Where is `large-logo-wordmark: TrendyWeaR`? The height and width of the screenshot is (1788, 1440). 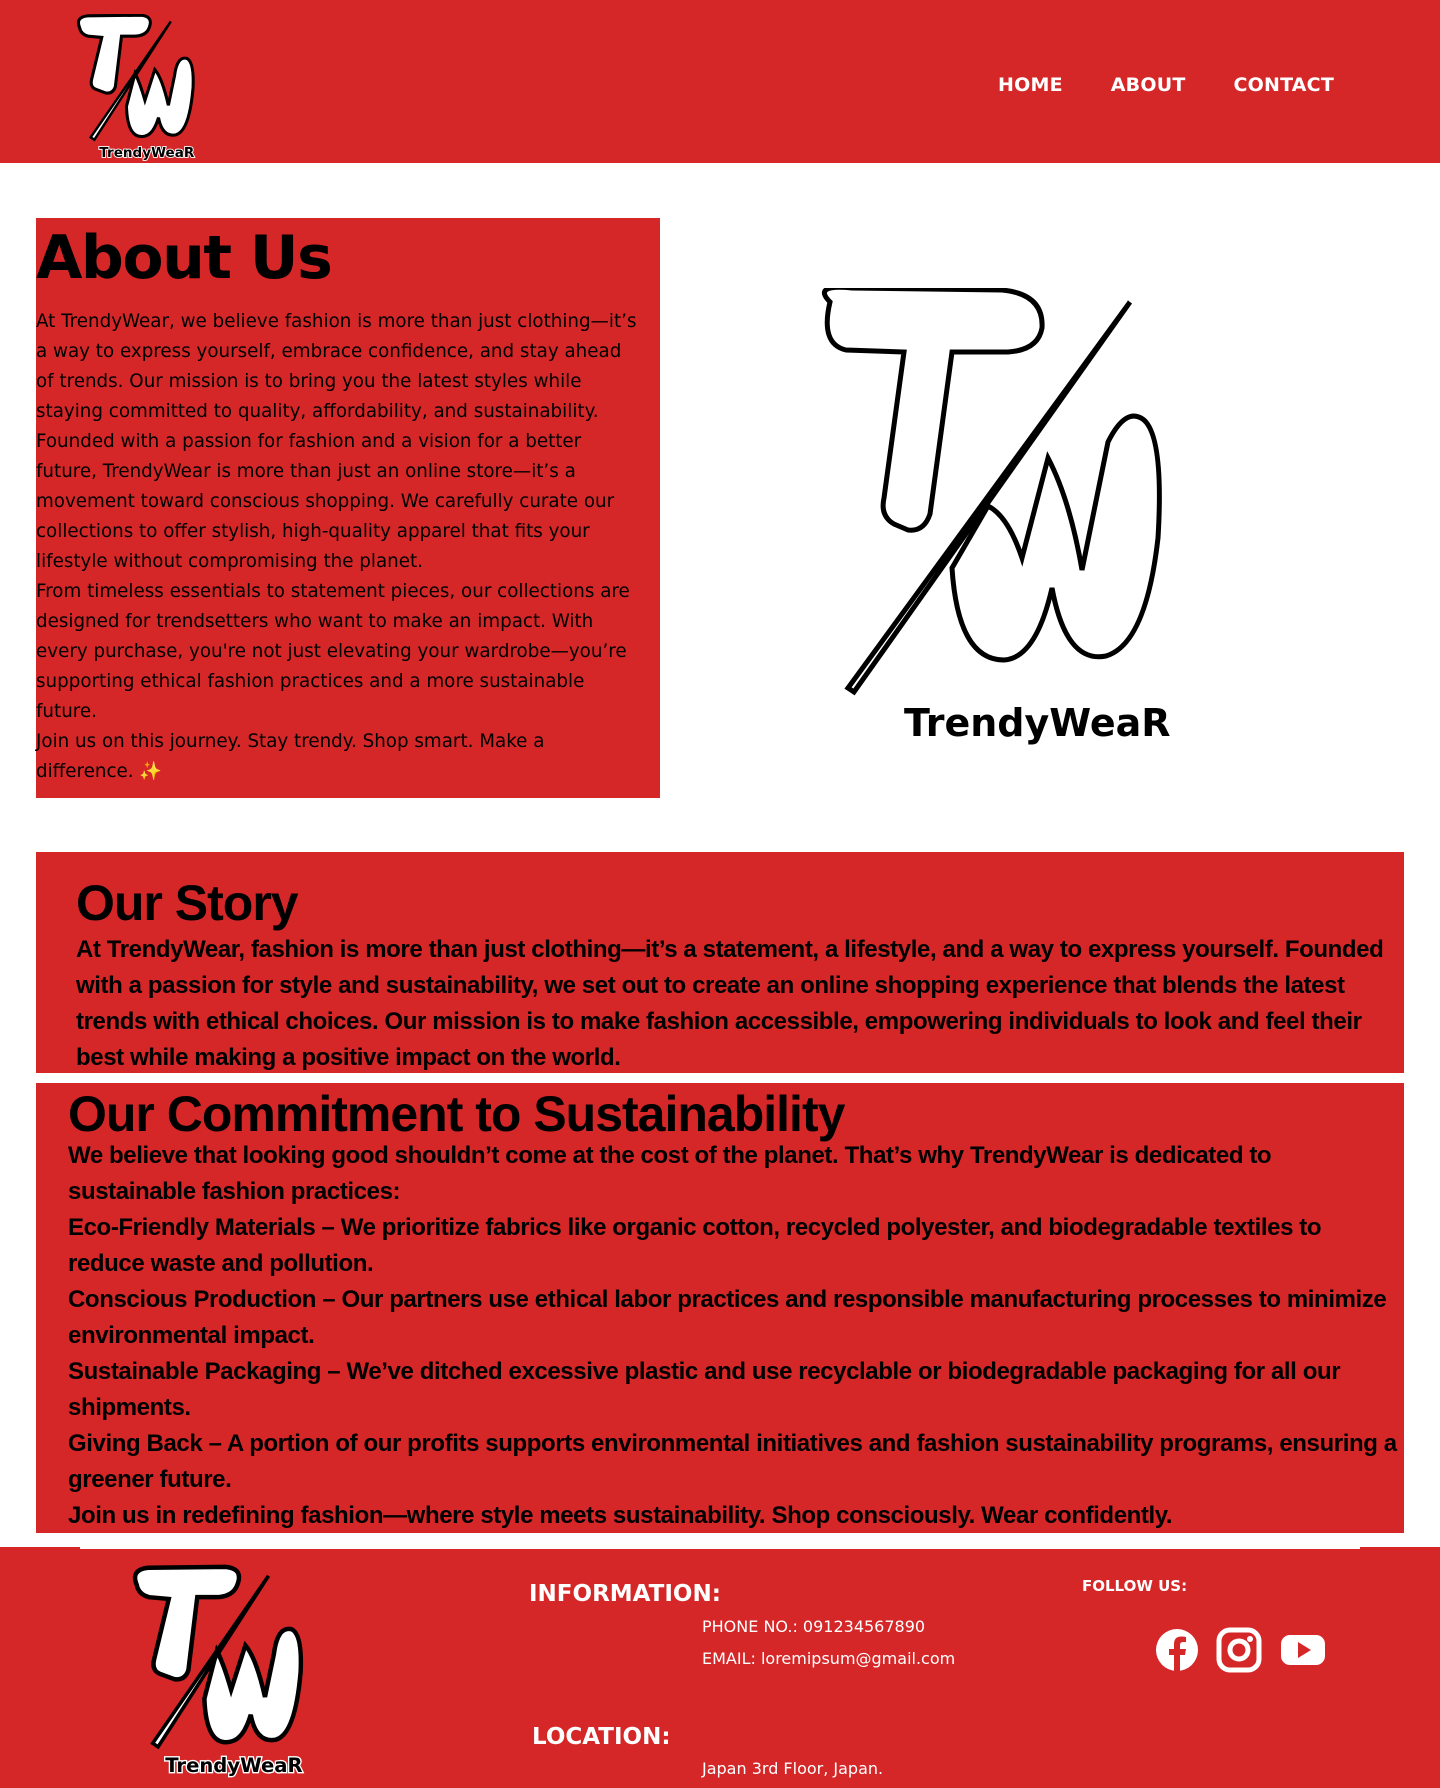 large-logo-wordmark: TrendyWeaR is located at coordinates (1037, 723).